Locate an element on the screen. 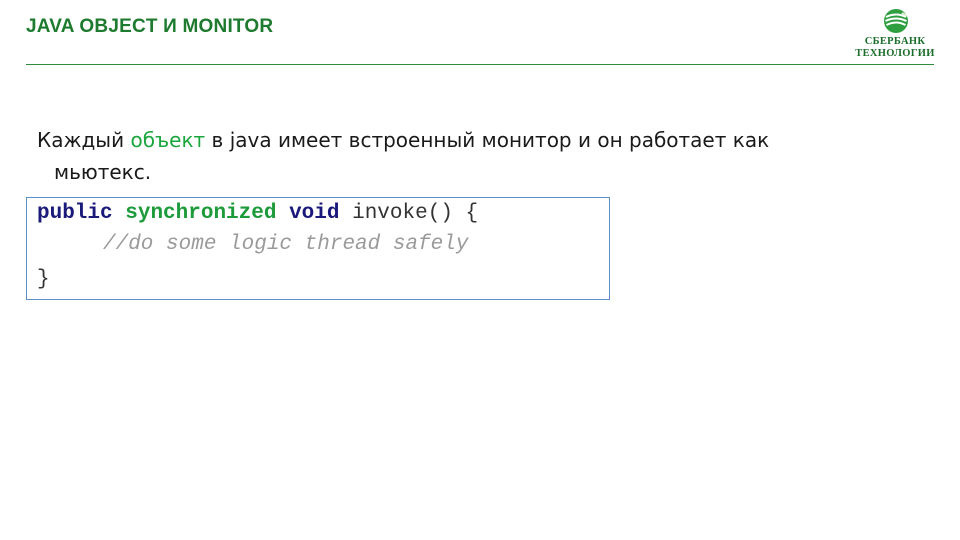 This screenshot has height=540, width=960. code-method-signature: invoke() { is located at coordinates (409, 213).